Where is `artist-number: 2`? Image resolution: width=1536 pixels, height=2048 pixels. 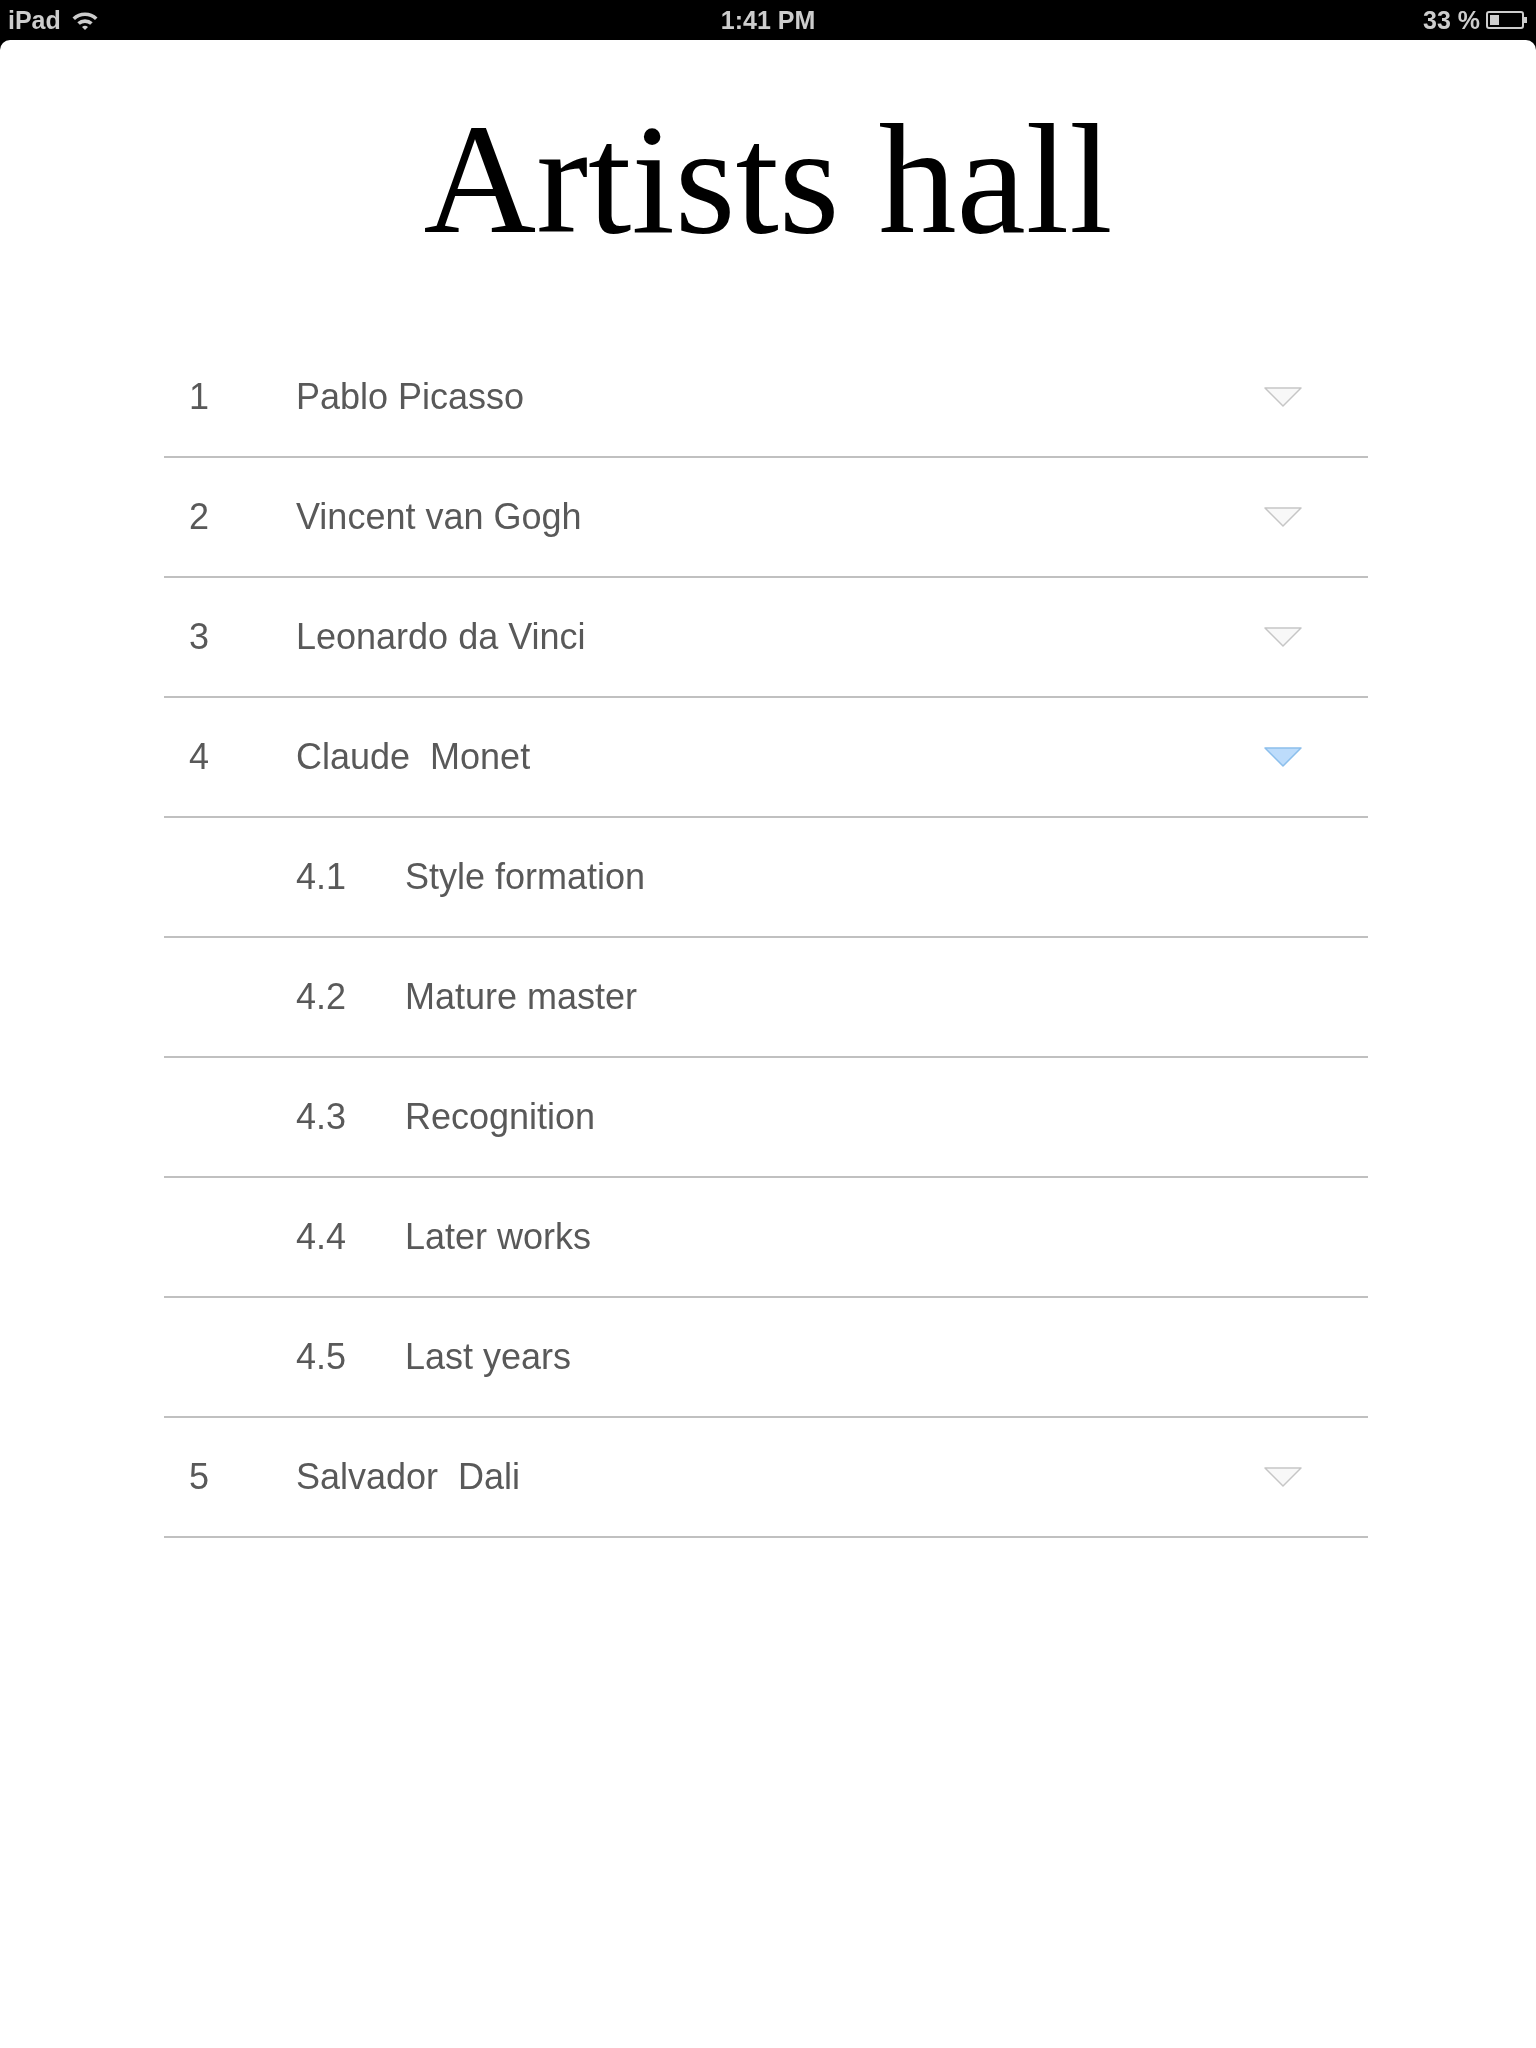 artist-number: 2 is located at coordinates (200, 517).